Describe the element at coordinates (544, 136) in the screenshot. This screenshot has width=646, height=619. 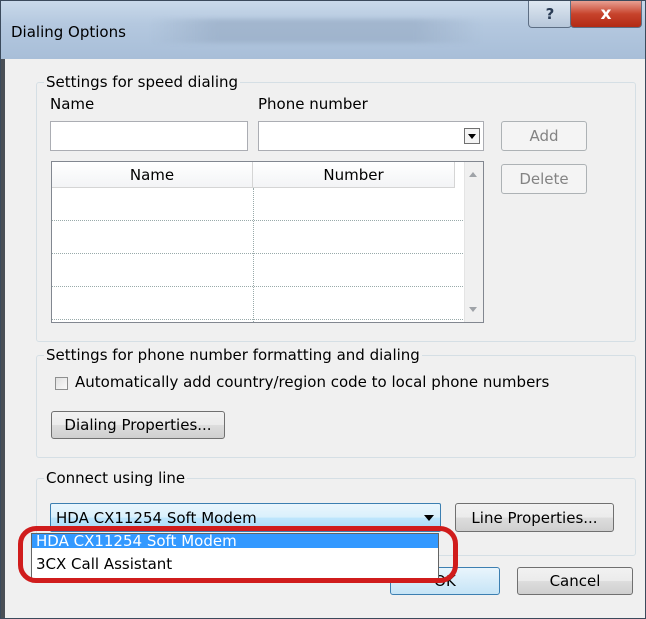
I see `add-button: Add` at that location.